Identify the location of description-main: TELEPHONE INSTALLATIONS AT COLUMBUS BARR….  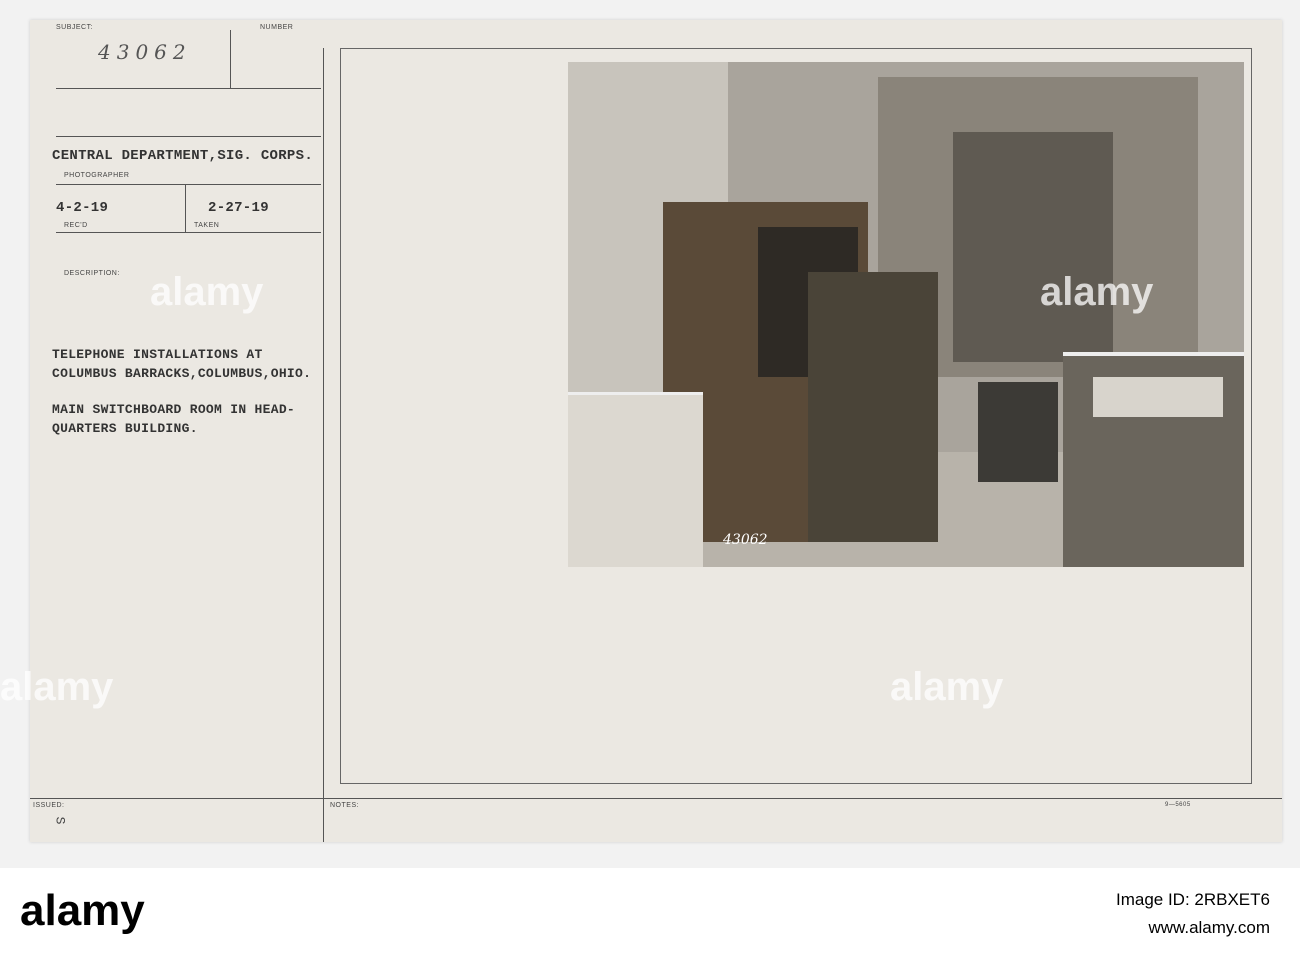
(182, 364).